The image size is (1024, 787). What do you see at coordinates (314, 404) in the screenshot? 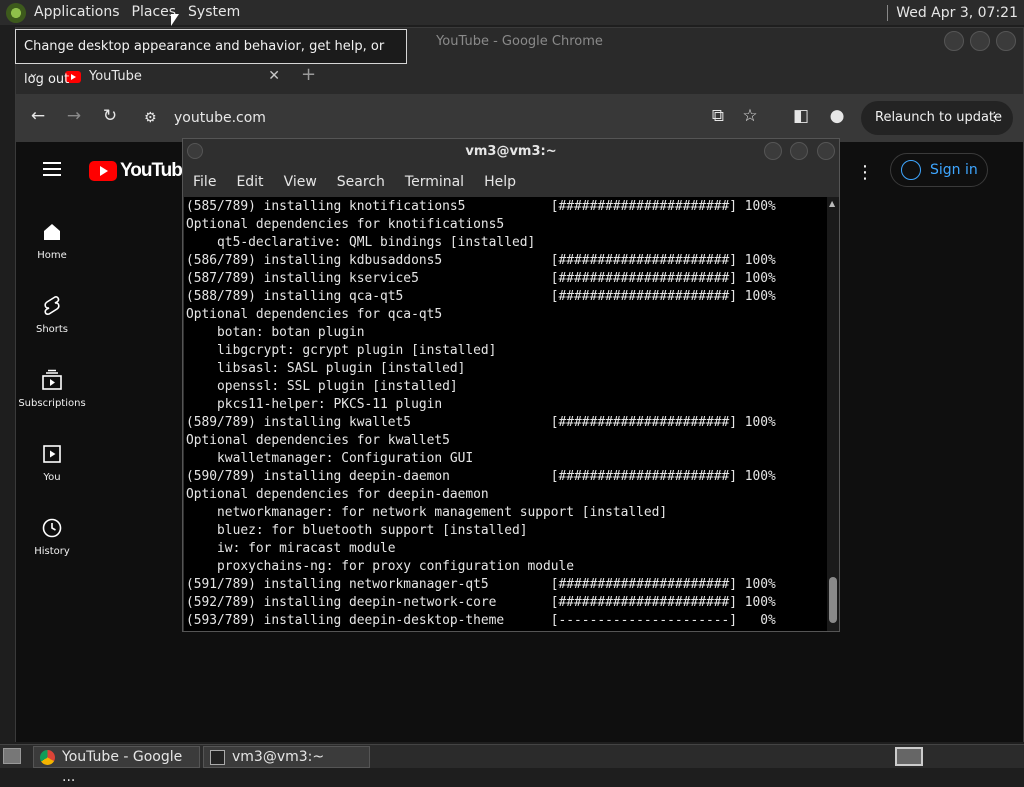
I see `terminal-line: pkcs11-helper: PKCS-11 plugin` at bounding box center [314, 404].